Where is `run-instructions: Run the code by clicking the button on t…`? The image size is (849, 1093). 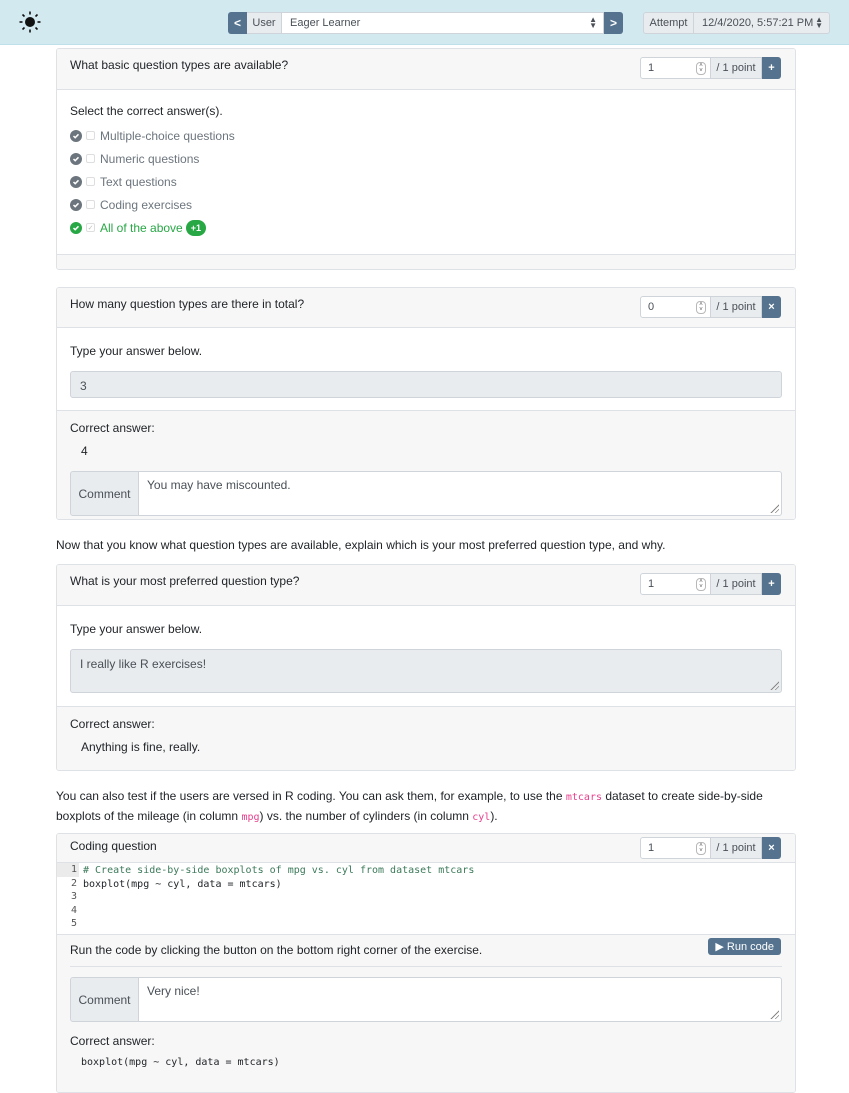
run-instructions: Run the code by clicking the button on t… is located at coordinates (276, 950).